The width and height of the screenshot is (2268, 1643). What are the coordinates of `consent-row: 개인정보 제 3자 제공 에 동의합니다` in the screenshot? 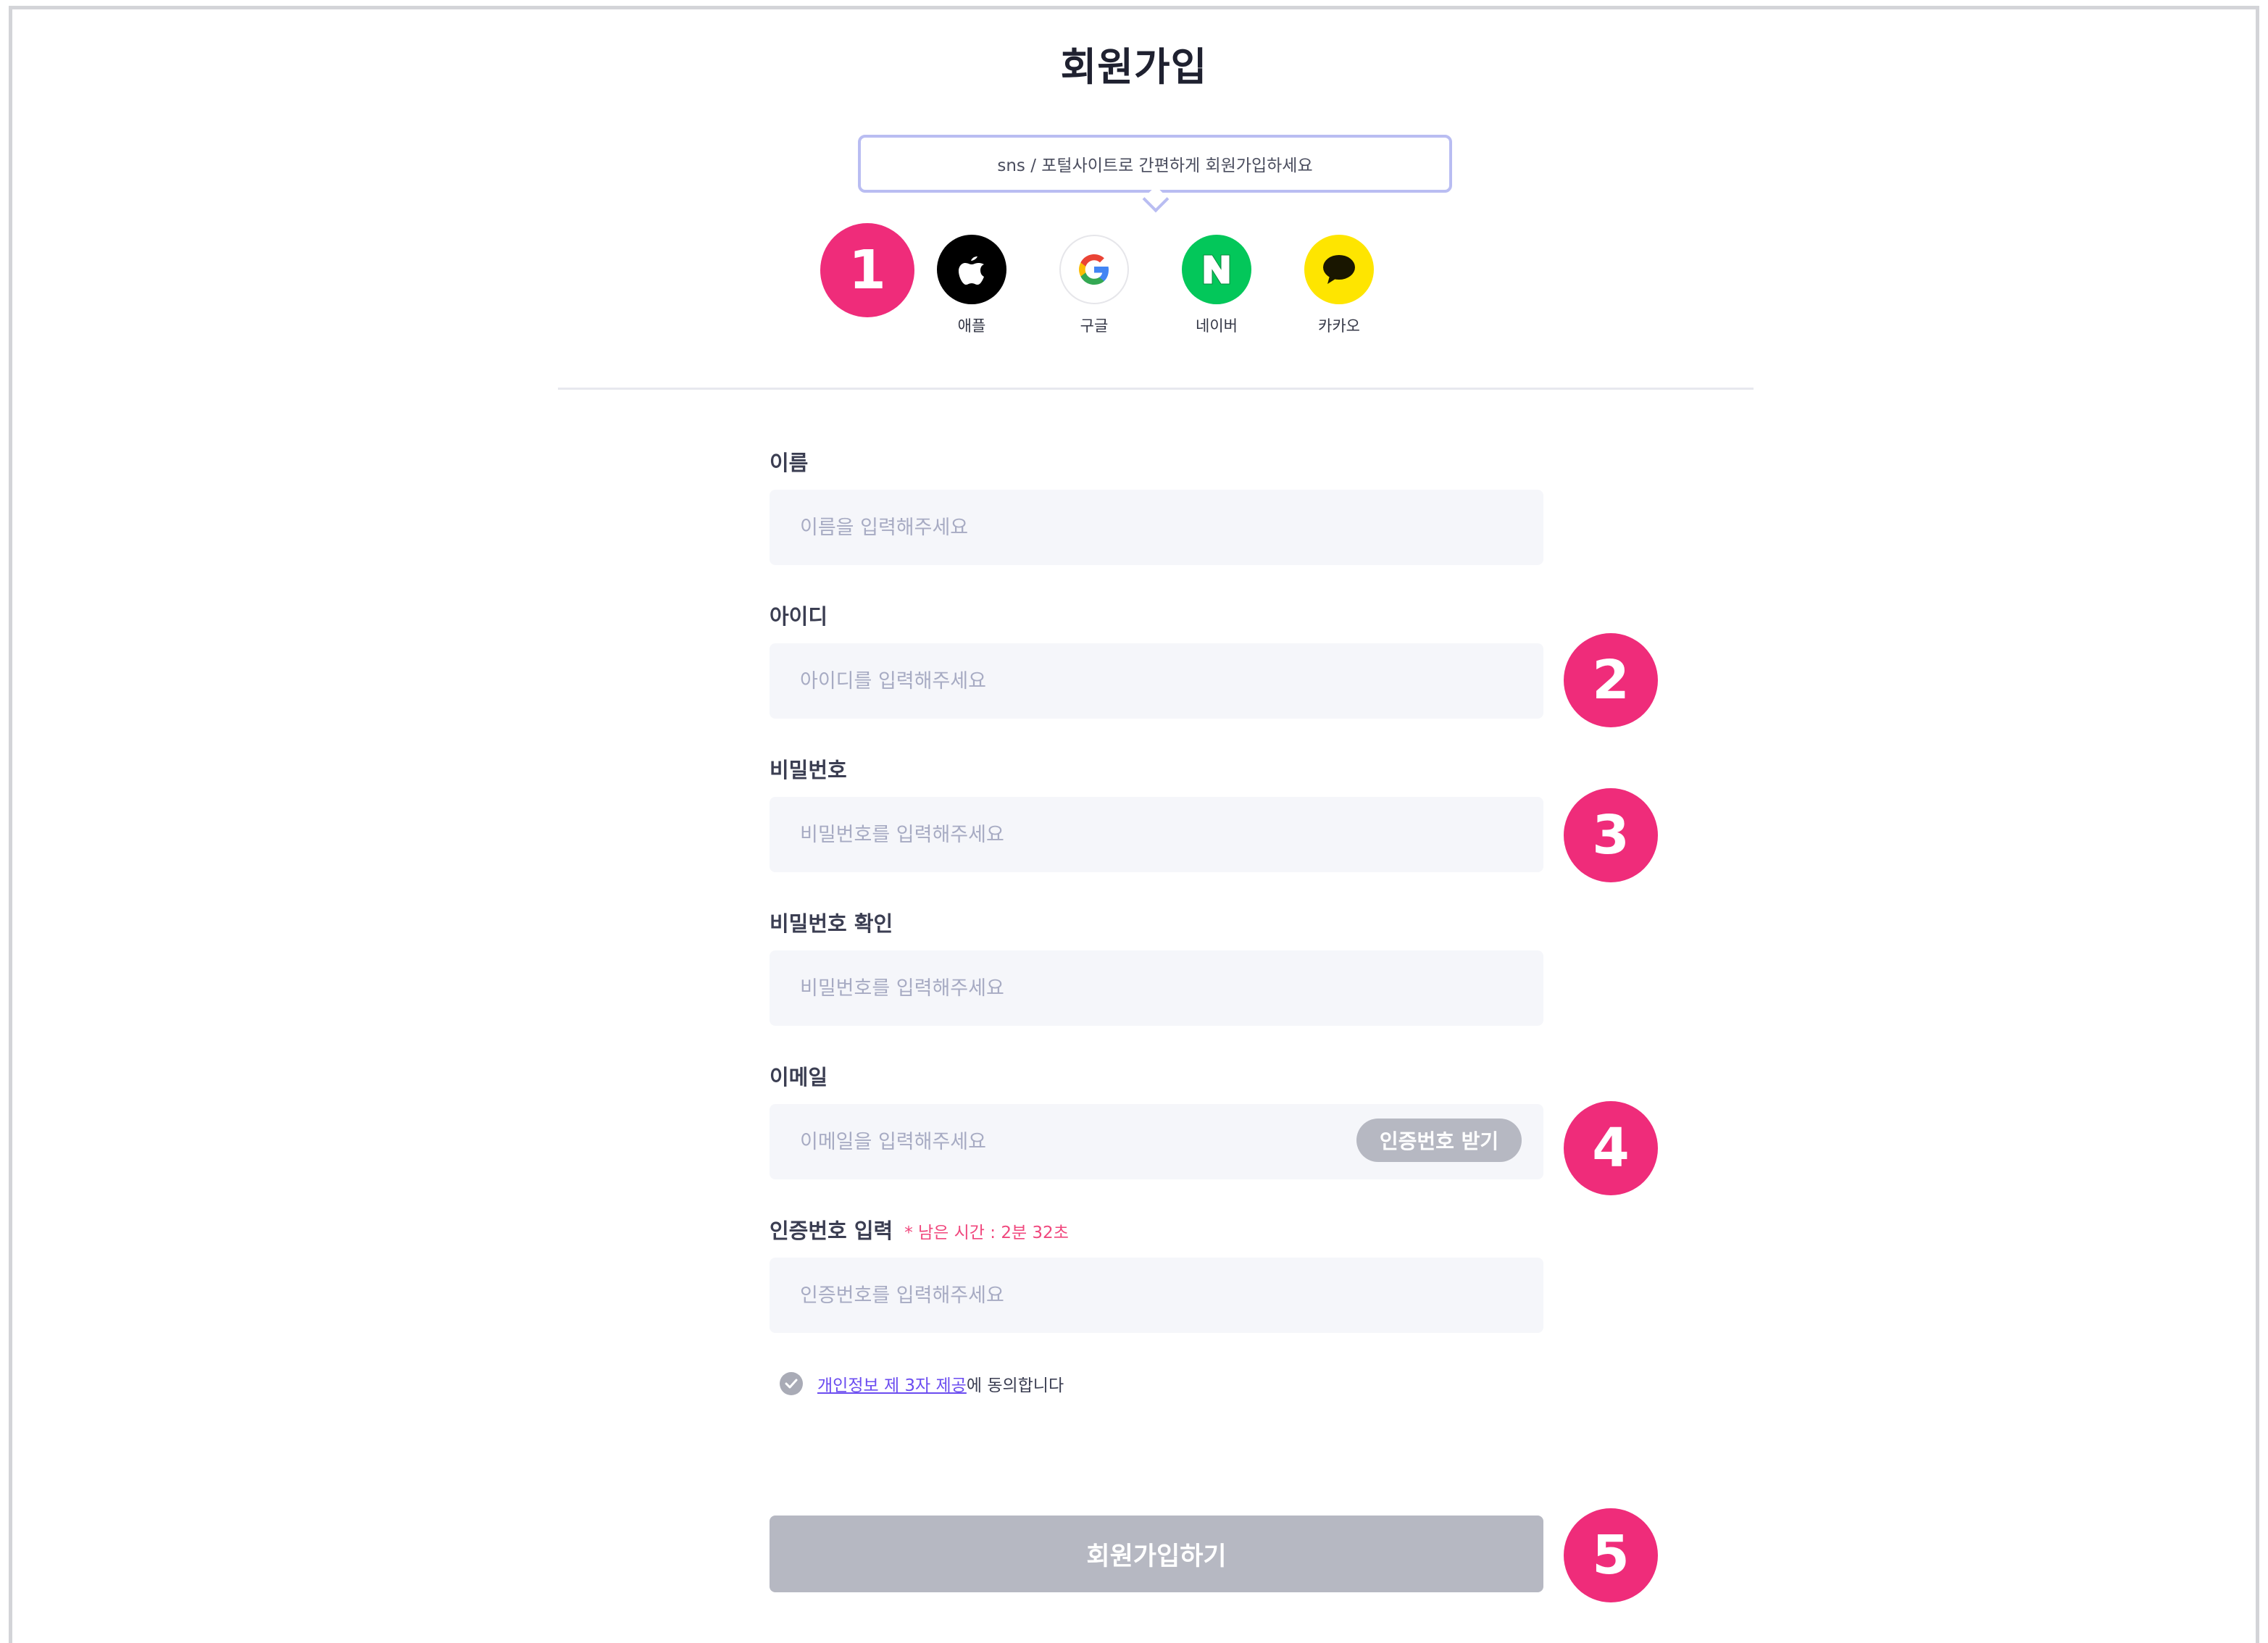 It's located at (922, 1383).